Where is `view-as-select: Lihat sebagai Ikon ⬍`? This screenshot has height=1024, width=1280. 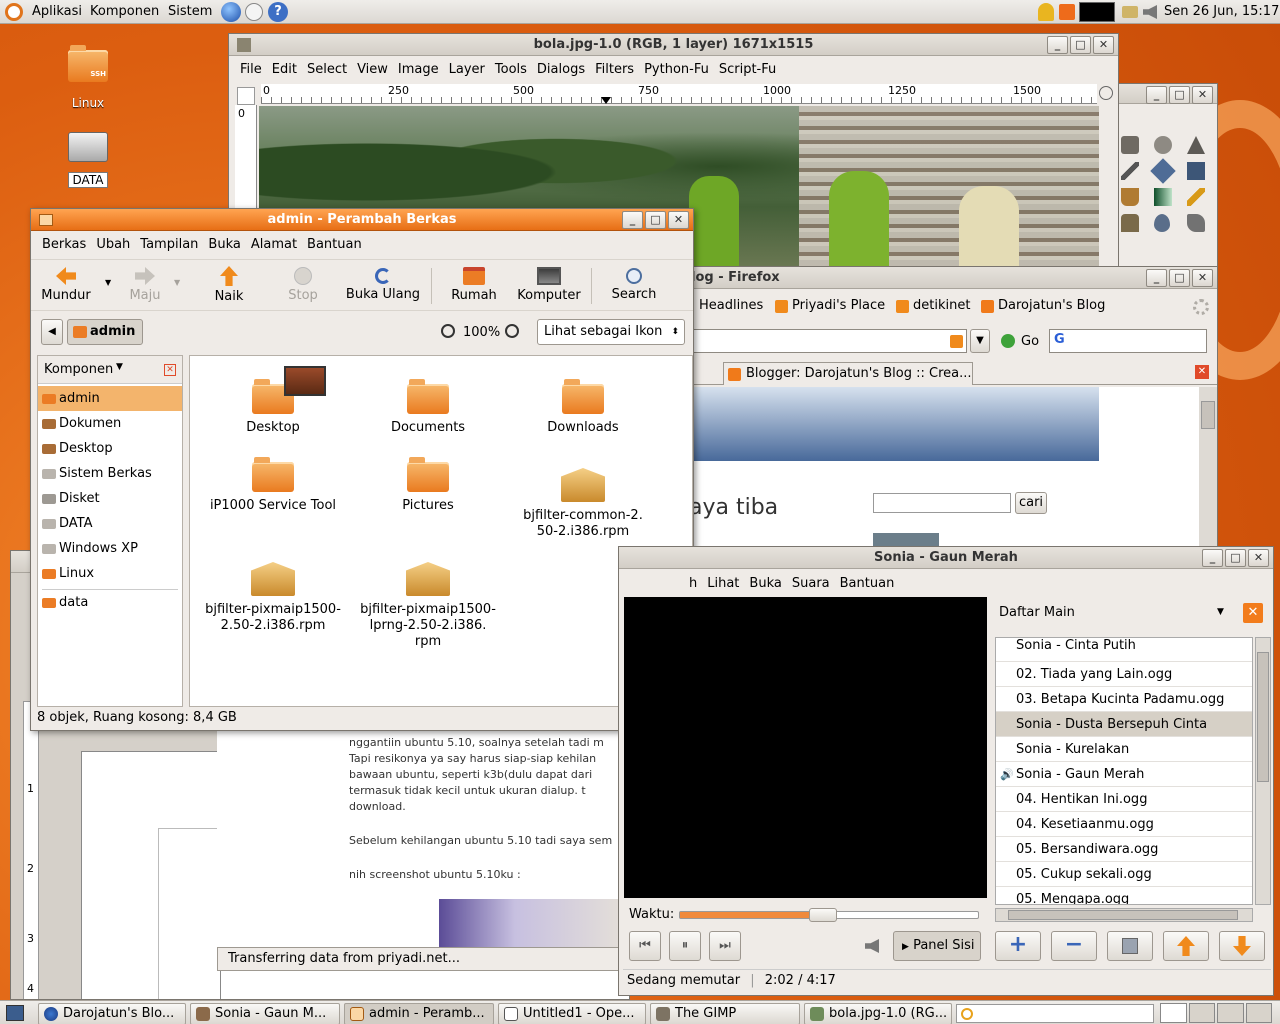 view-as-select: Lihat sebagai Ikon ⬍ is located at coordinates (611, 332).